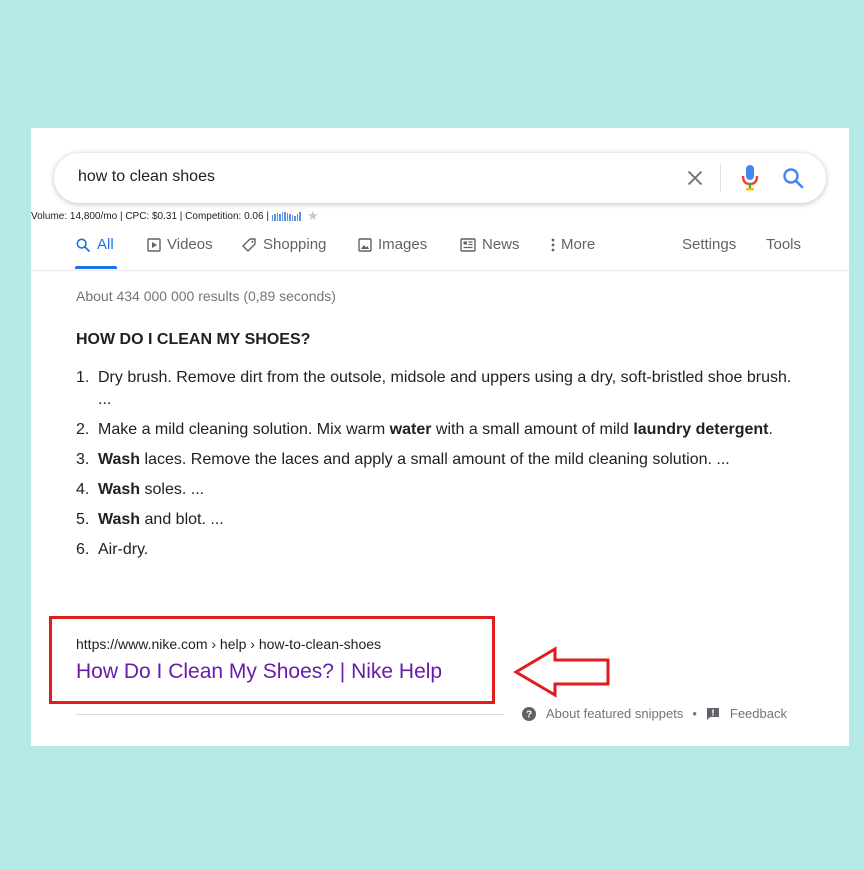 The height and width of the screenshot is (870, 864). I want to click on search-input: how to clean shoes, so click(146, 177).